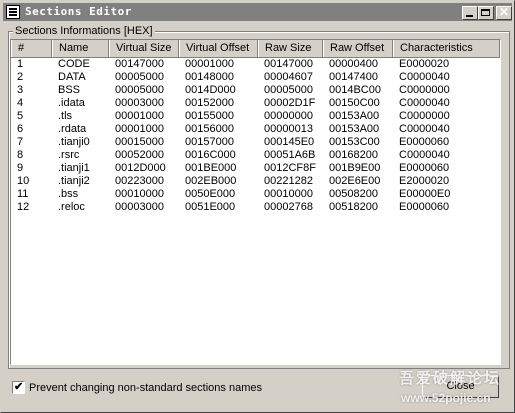 The image size is (515, 413). I want to click on cell-index: 5, so click(20, 116).